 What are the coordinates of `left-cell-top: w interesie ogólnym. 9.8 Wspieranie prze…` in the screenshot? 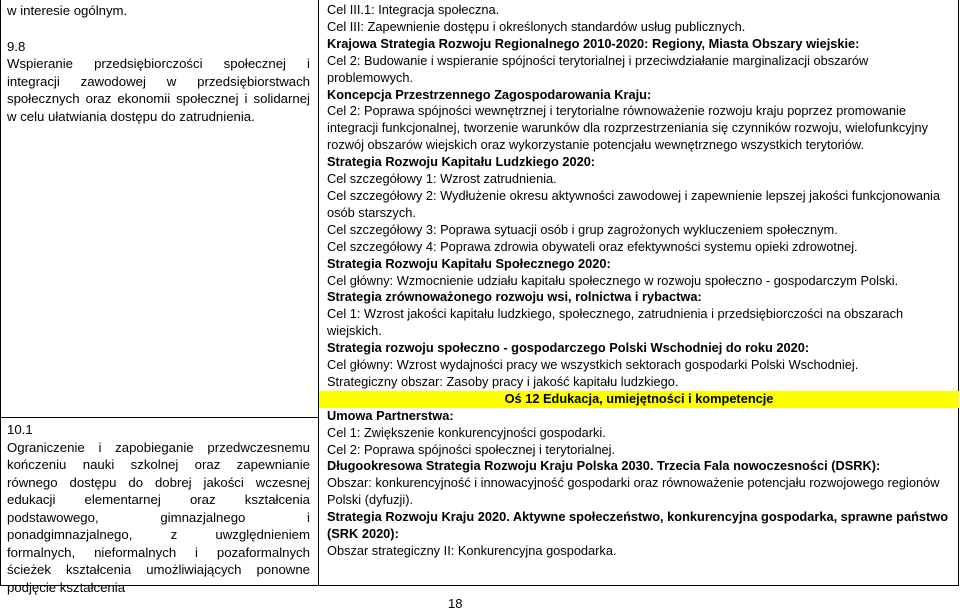 It's located at (158, 63).